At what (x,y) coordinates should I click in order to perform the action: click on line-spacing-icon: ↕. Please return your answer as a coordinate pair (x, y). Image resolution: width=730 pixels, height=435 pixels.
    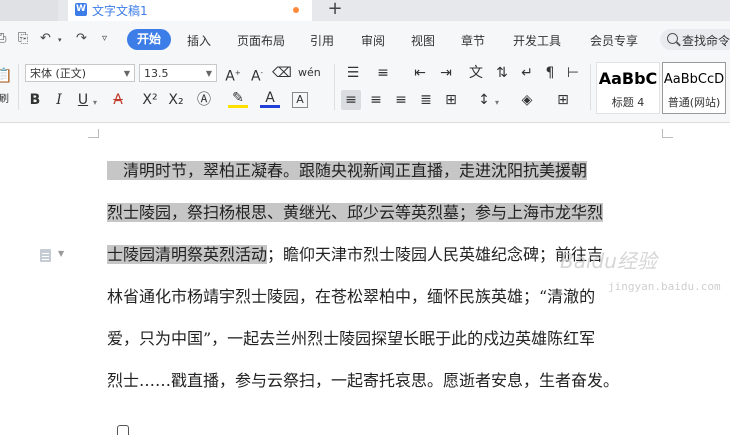
    Looking at the image, I should click on (484, 100).